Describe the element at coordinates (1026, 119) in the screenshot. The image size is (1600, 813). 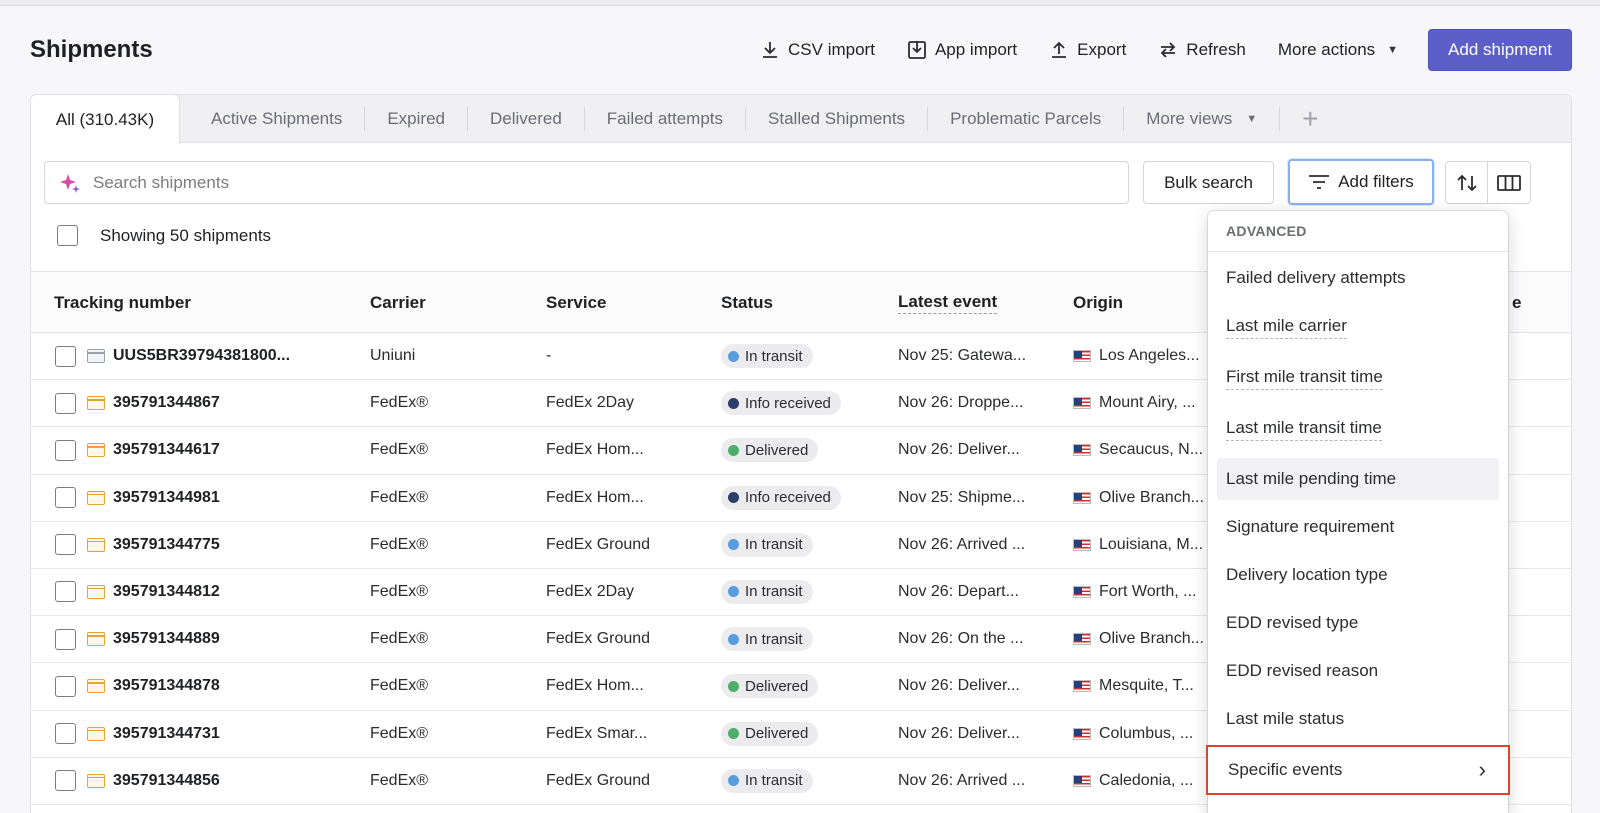
I see `tab-problematic-parcels: Problematic Parcels` at that location.